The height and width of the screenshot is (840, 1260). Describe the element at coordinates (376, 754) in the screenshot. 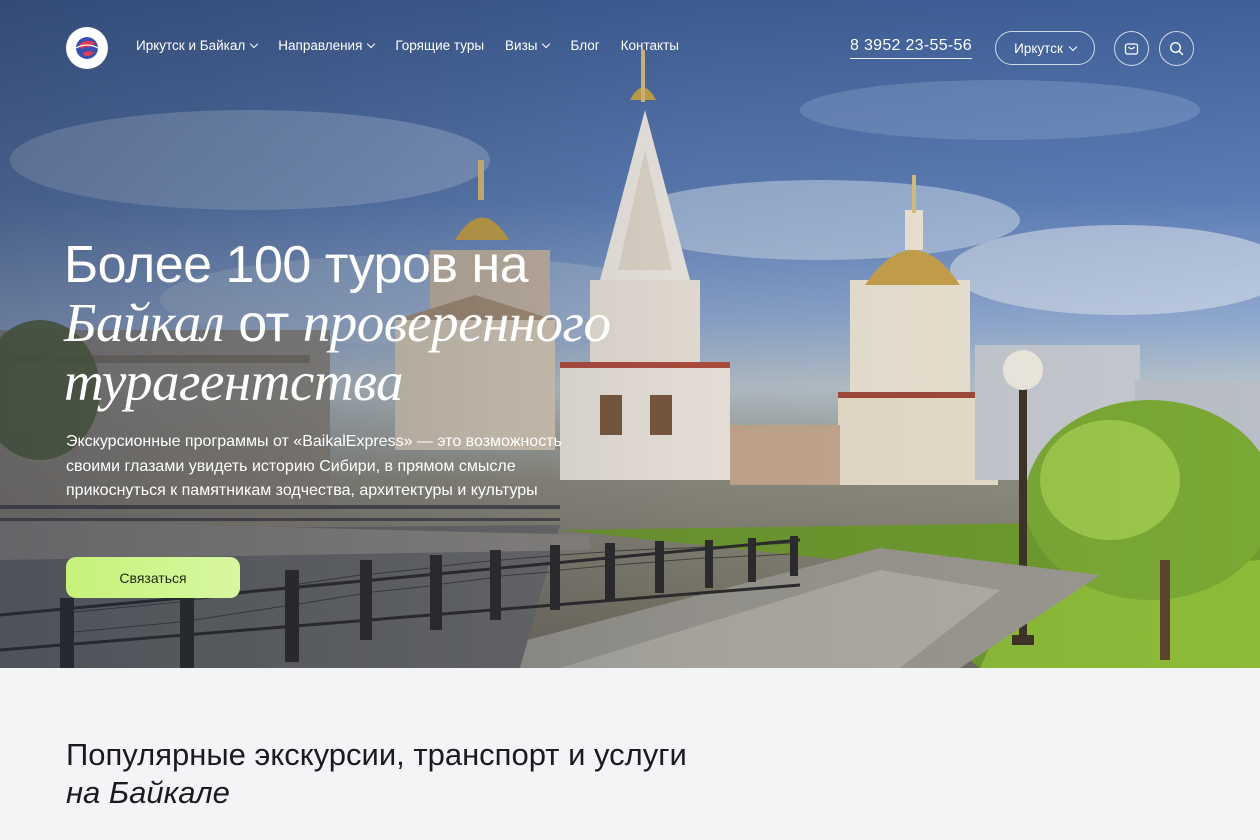

I see `section-title-text: Популярные экскурсии, транспорт и услуги` at that location.